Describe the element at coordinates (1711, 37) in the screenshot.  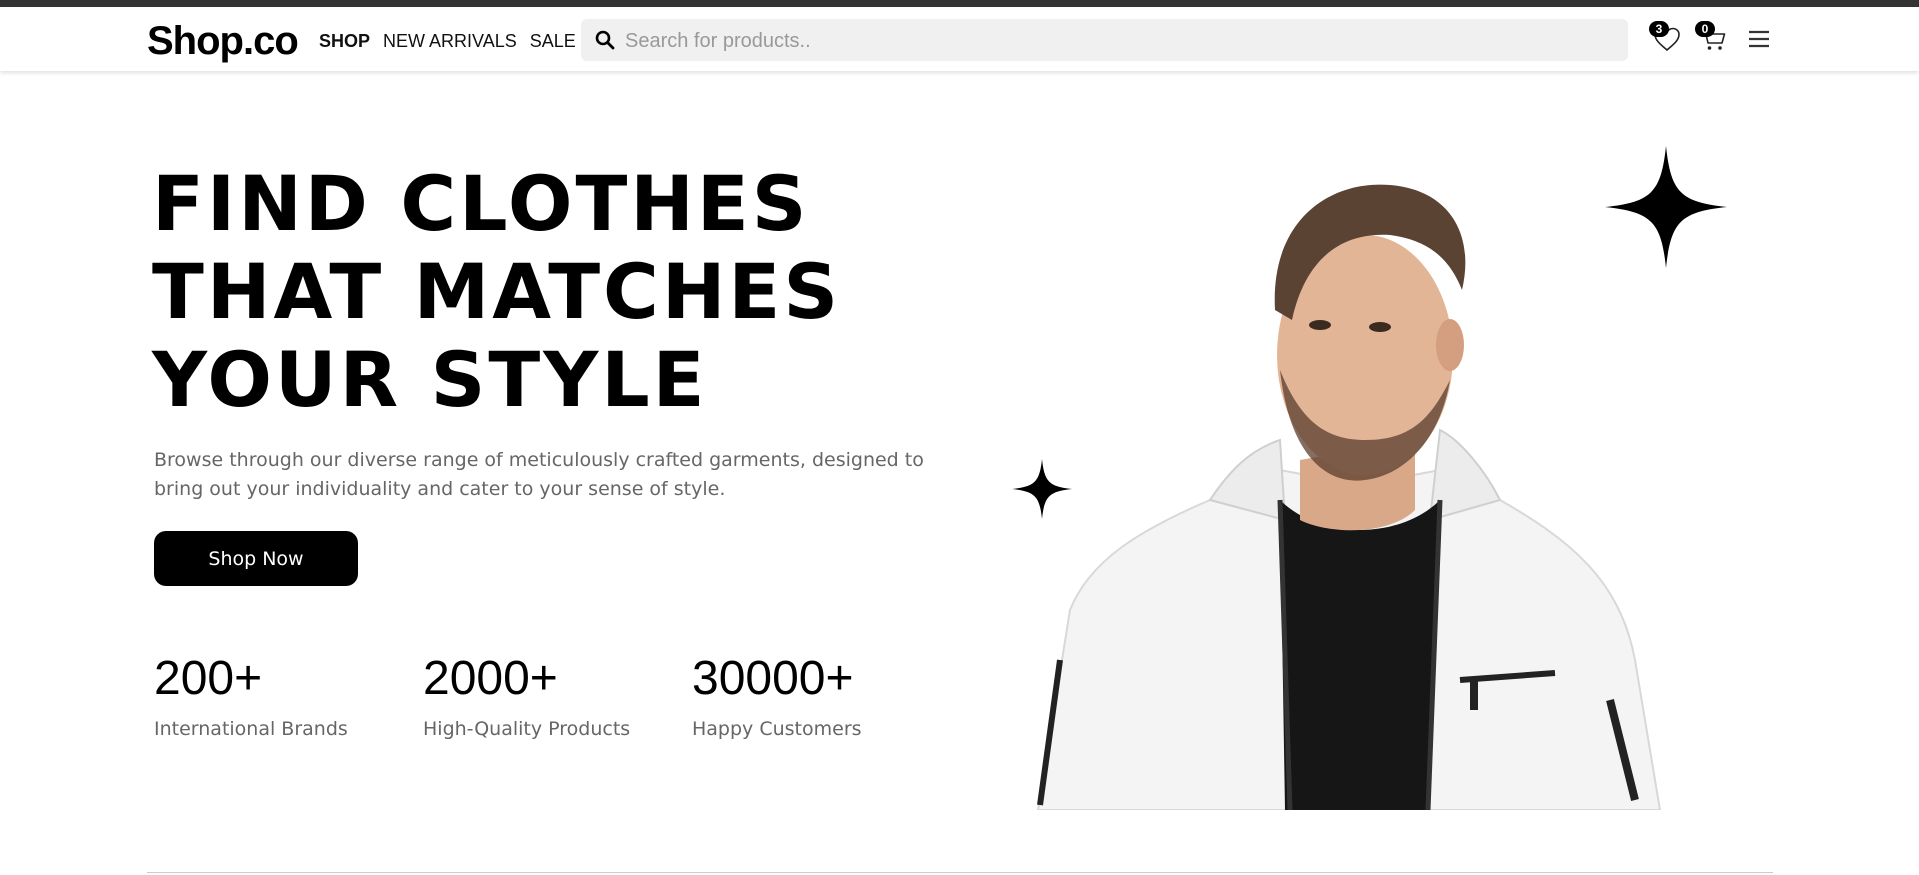
I see `cart-button: 0` at that location.